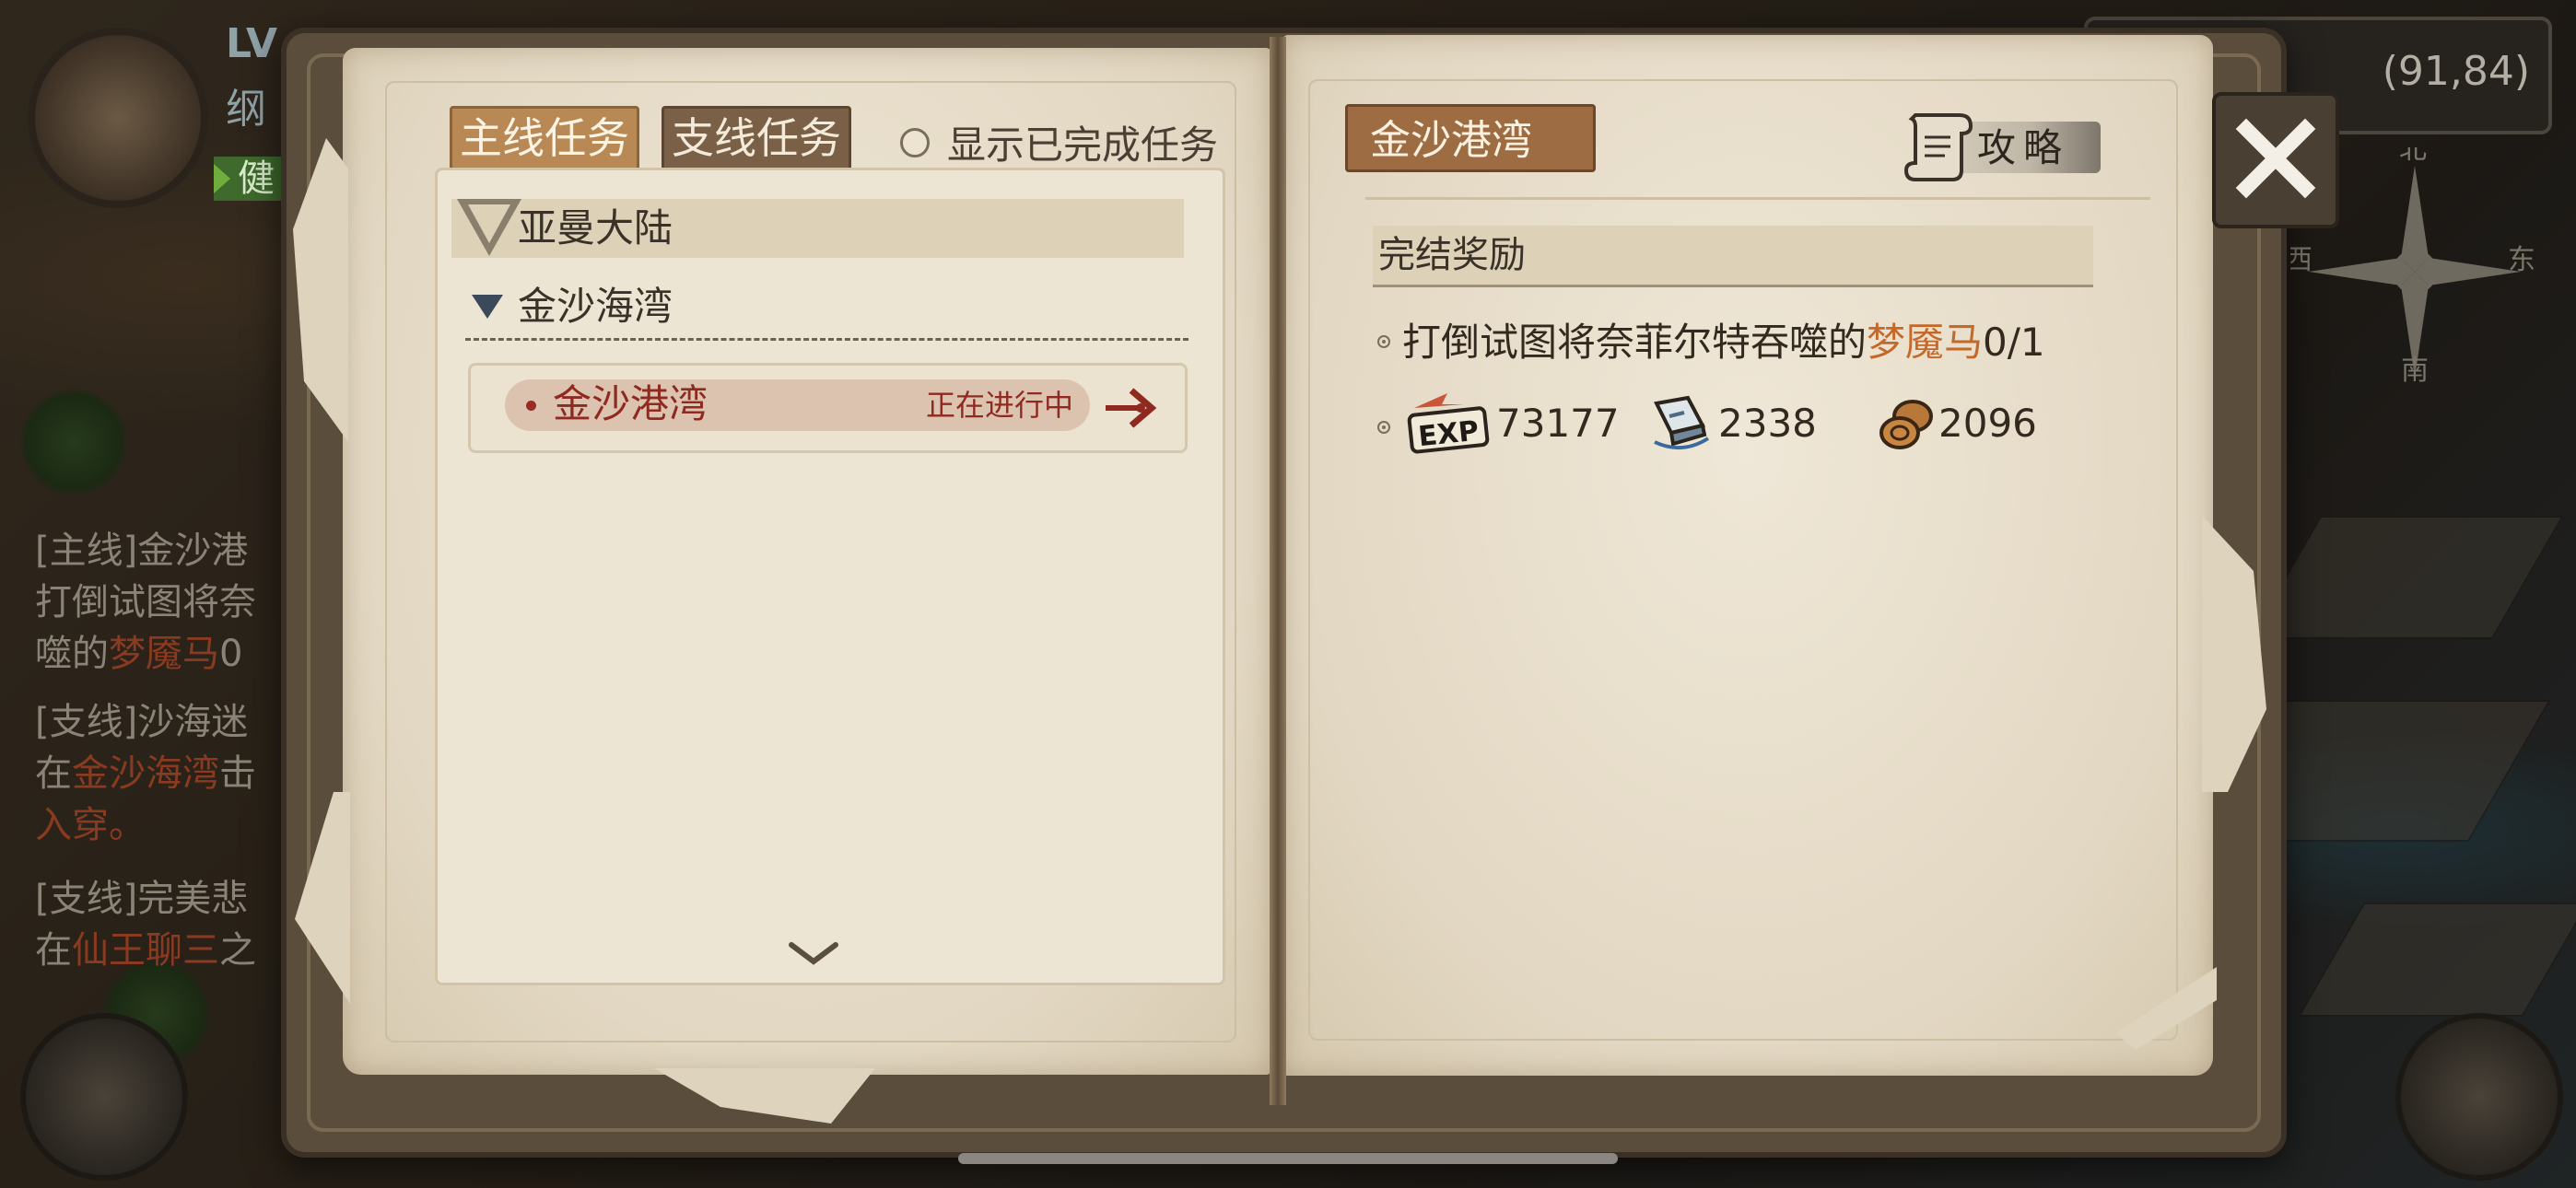  What do you see at coordinates (1926, 342) in the screenshot?
I see `objective-target: 梦魇马` at bounding box center [1926, 342].